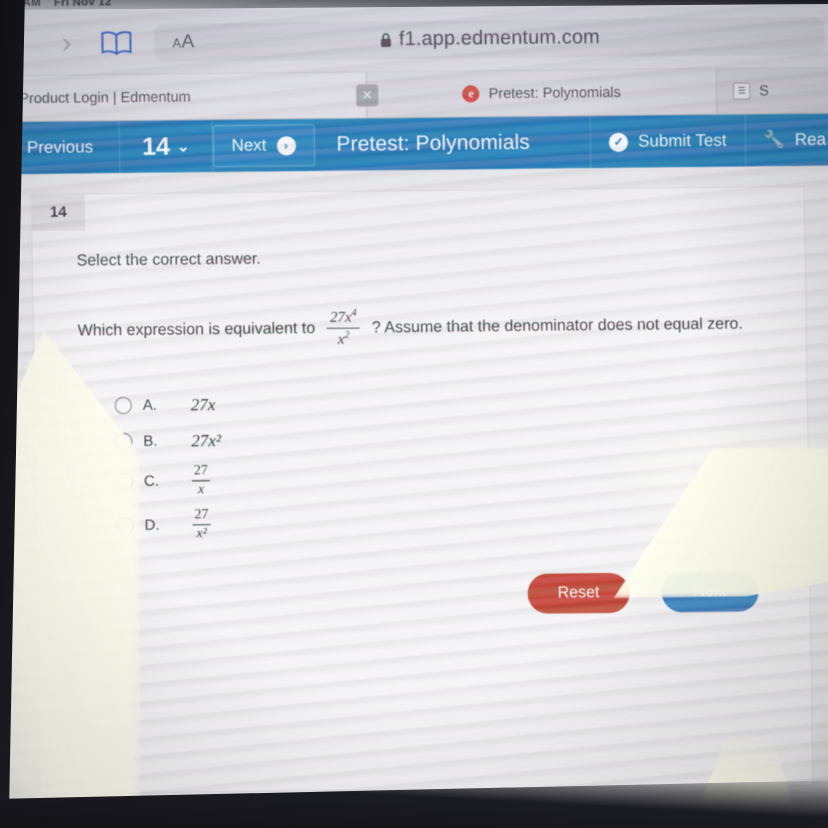 The width and height of the screenshot is (828, 828). I want to click on question-fraction: 27x4 x2, so click(343, 328).